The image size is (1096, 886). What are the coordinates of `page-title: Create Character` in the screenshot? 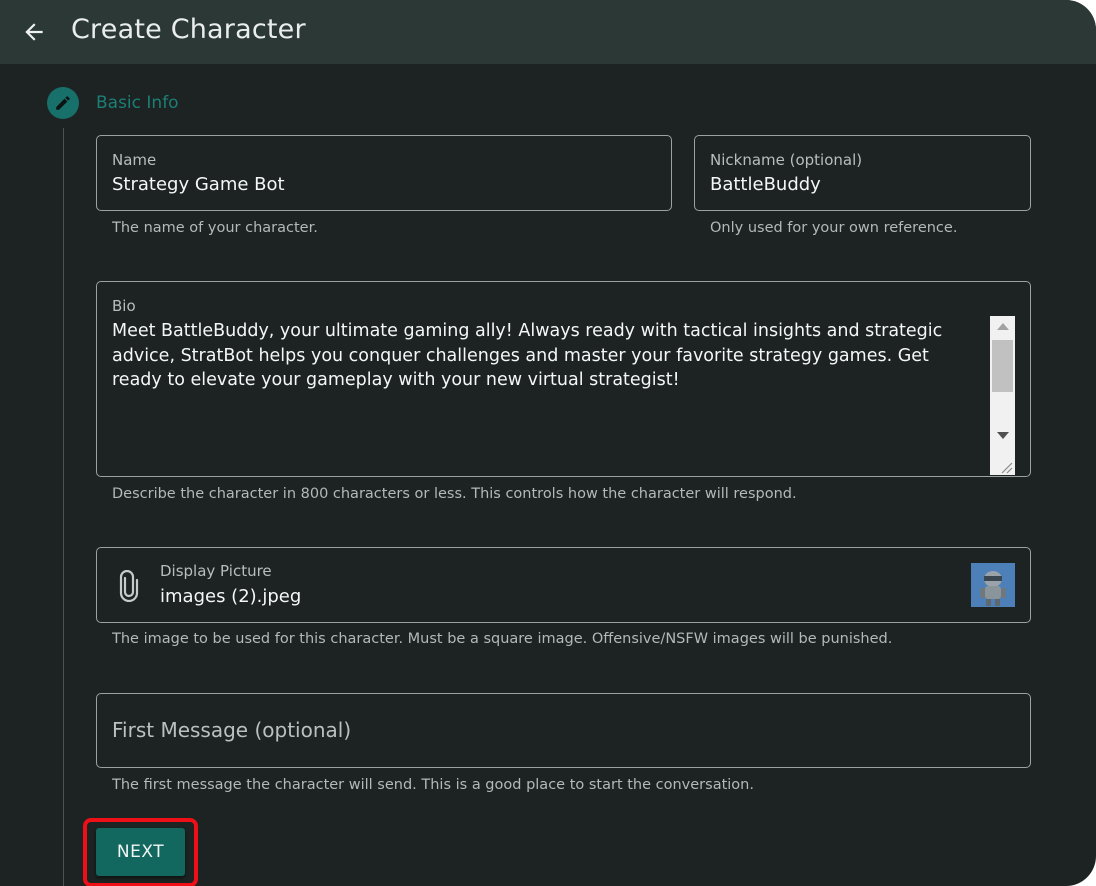 It's located at (188, 29).